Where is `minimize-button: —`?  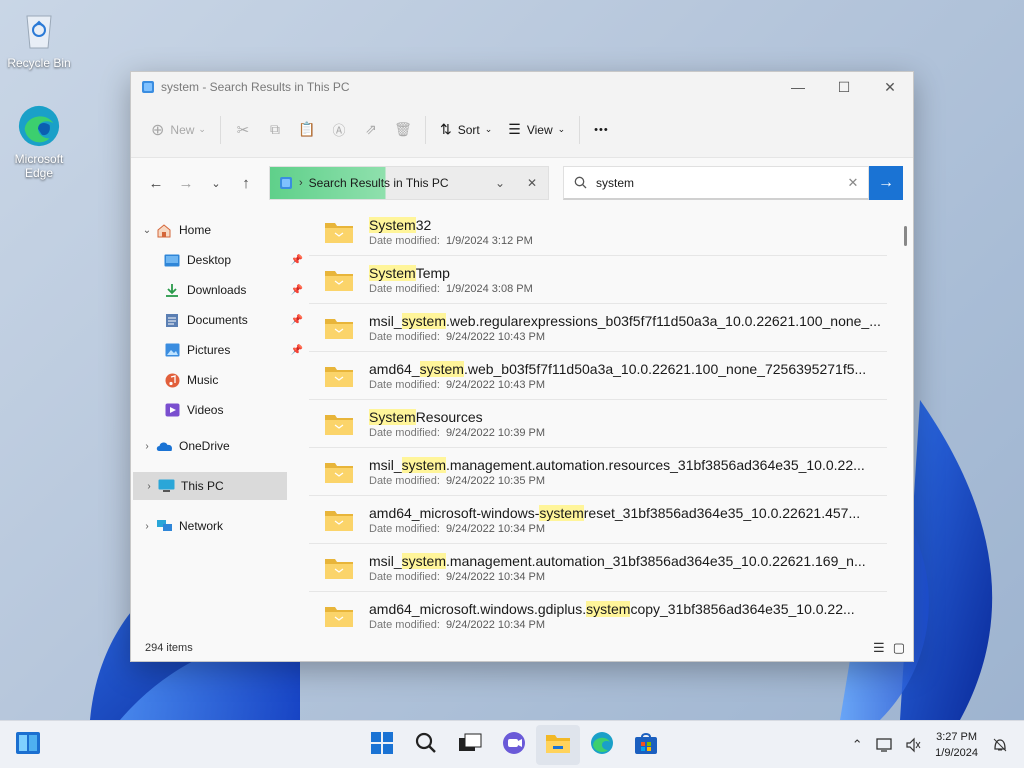
minimize-button: — is located at coordinates (798, 87).